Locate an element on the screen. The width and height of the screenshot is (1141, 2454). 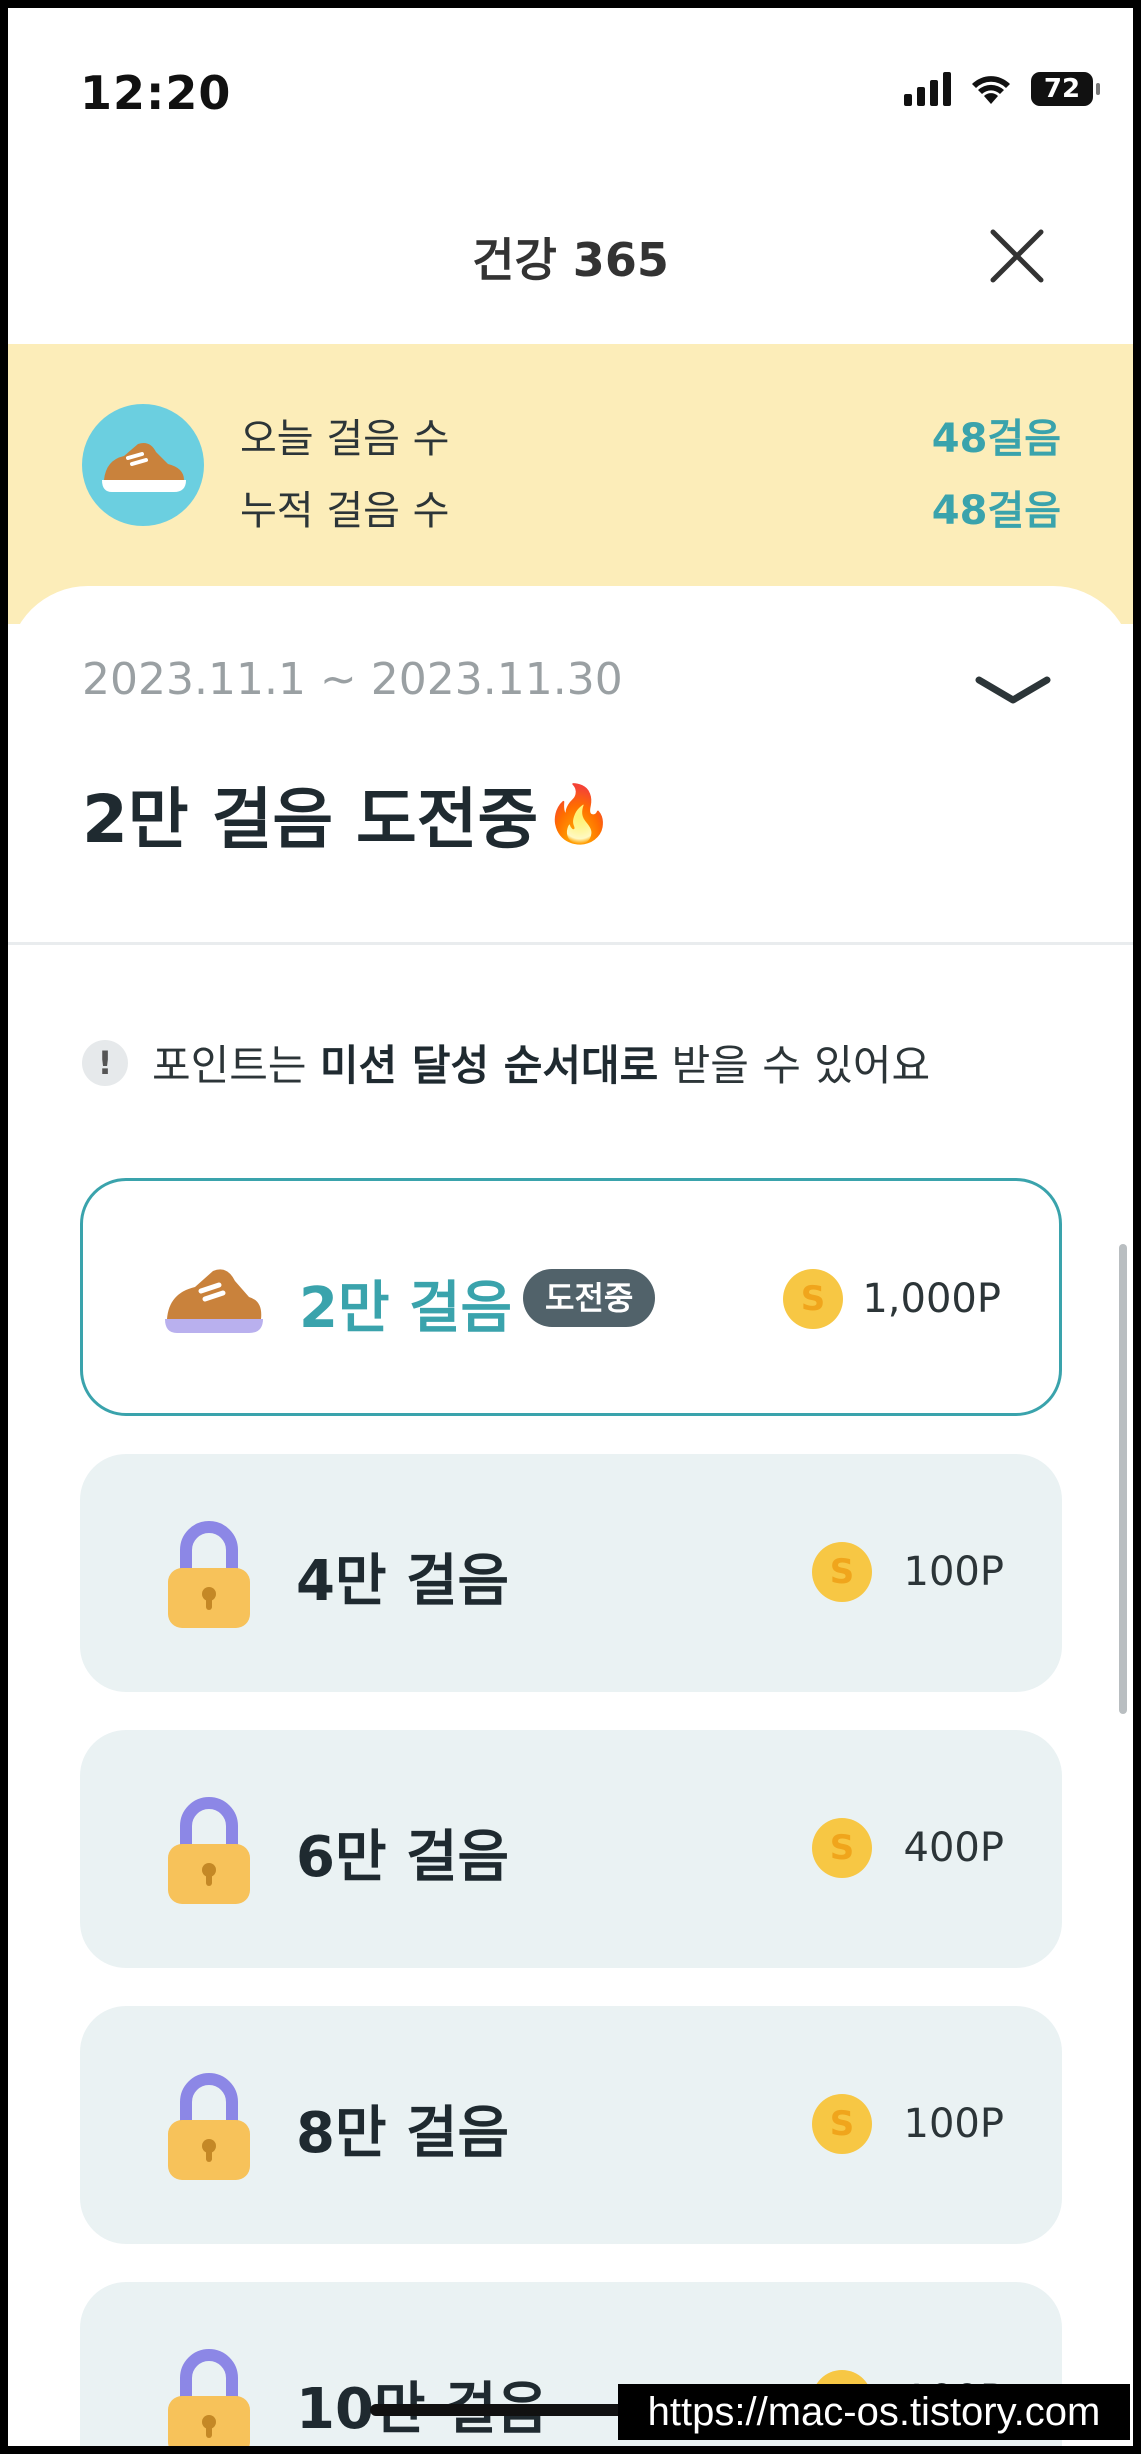
page-title: 건강 365 is located at coordinates (570, 260).